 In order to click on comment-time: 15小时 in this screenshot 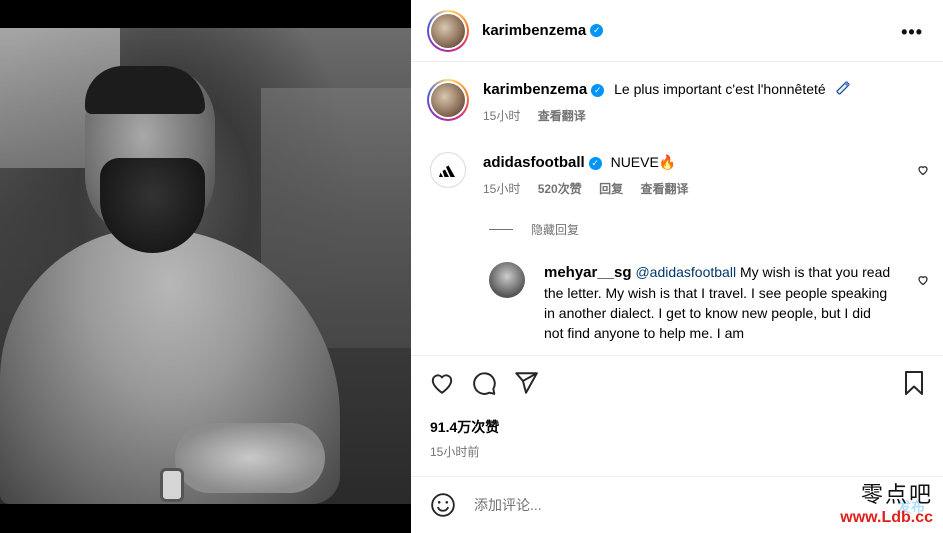, I will do `click(502, 189)`.